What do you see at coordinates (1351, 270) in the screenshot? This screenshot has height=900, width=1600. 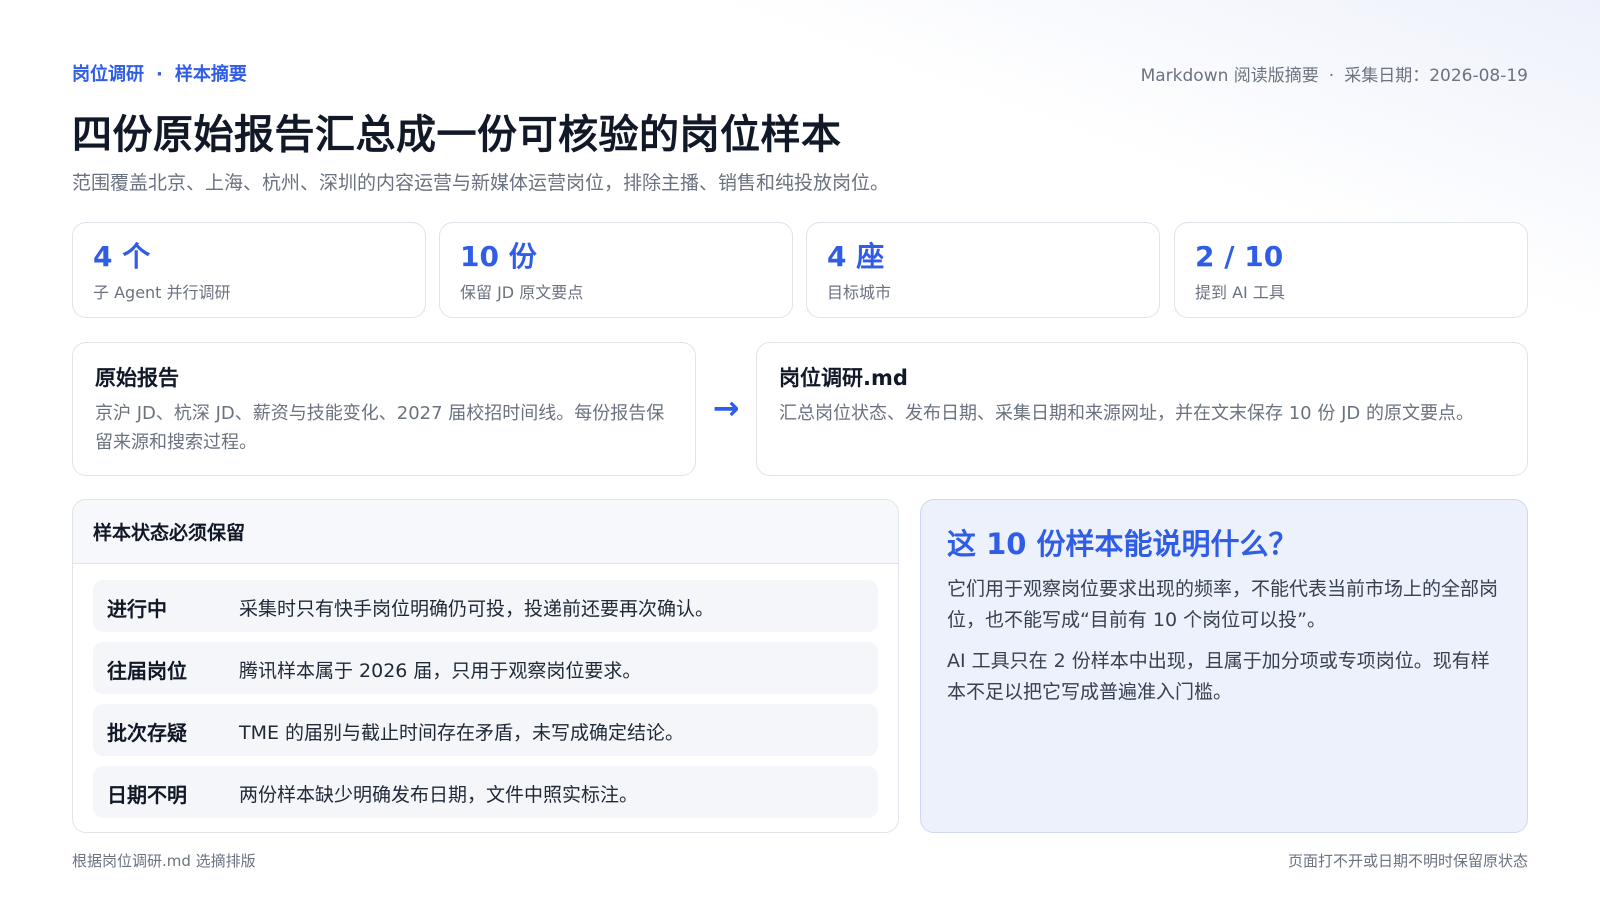 I see `stat-card-ai-tools: 2 / 10 提到 AI 工具` at bounding box center [1351, 270].